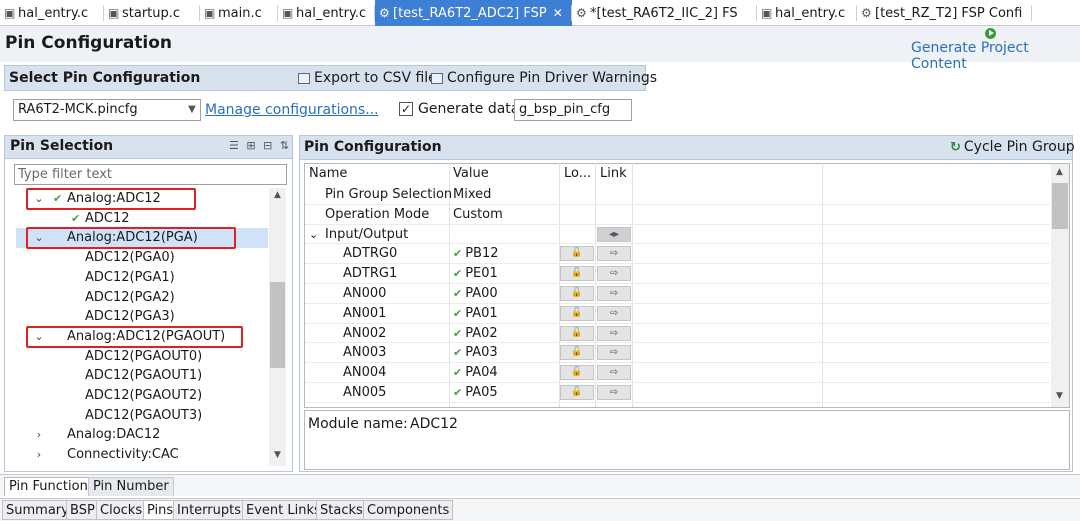 The image size is (1080, 521). What do you see at coordinates (481, 293) in the screenshot?
I see `row-value-text: PA00` at bounding box center [481, 293].